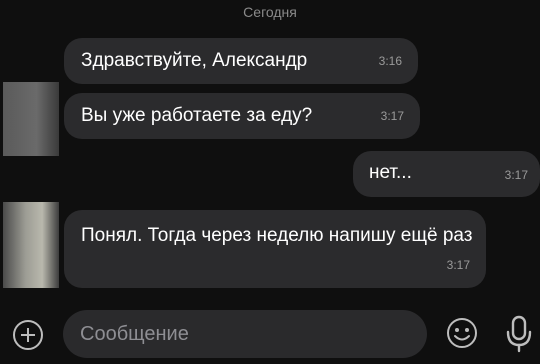 This screenshot has width=540, height=364. I want to click on message-bubble-incoming: Вы уже работаете за еду? 3:17, so click(242, 116).